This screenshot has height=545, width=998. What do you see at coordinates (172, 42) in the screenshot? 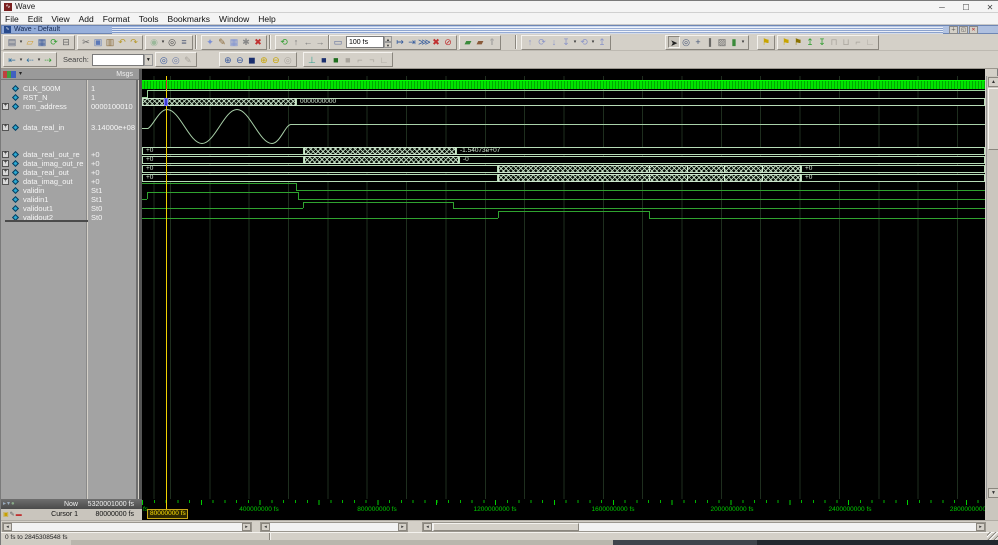
I see `find-icon: ◎` at bounding box center [172, 42].